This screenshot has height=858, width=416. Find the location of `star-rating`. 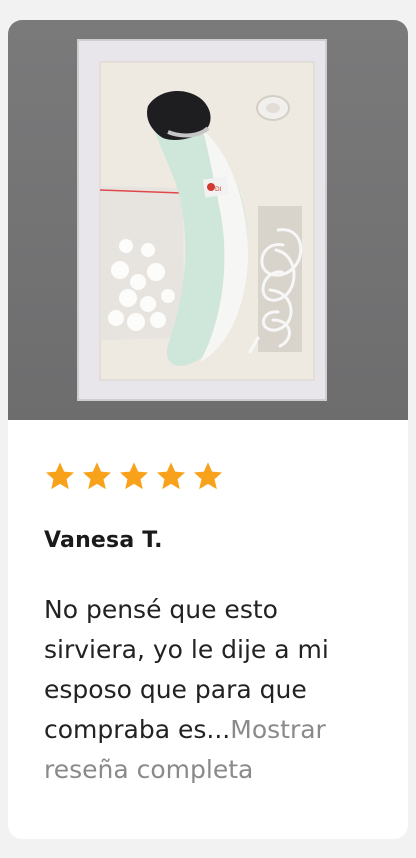

star-rating is located at coordinates (134, 477).